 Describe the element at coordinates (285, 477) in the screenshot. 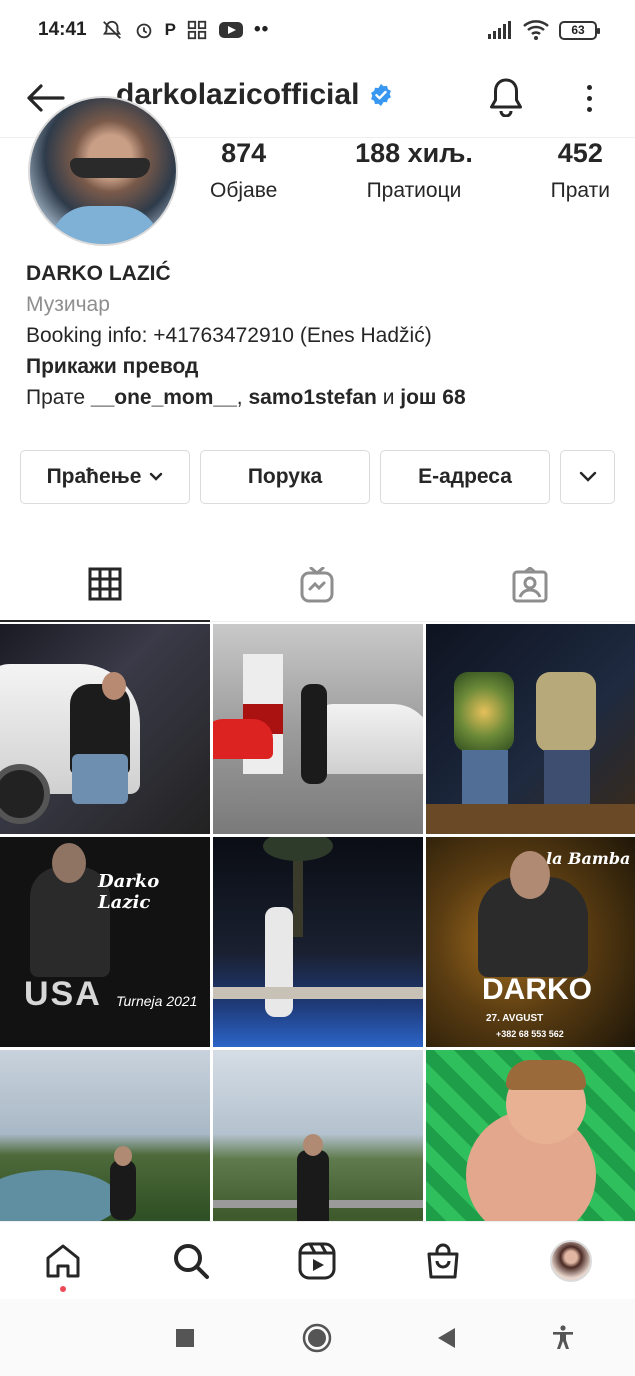

I see `message-button: Порука` at that location.